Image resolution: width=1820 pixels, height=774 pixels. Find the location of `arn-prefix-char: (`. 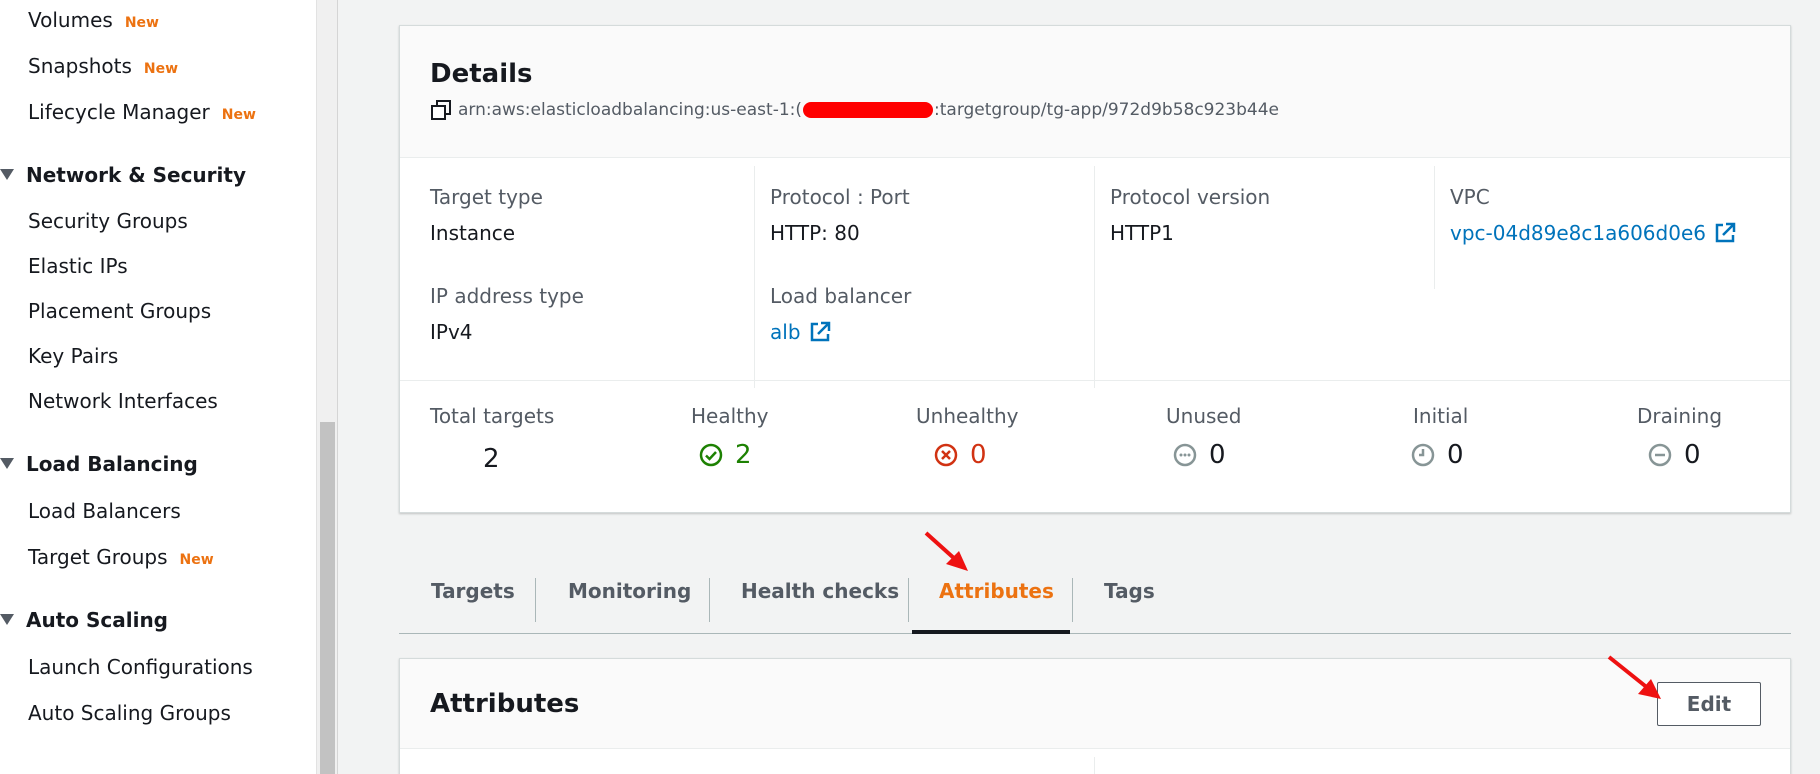

arn-prefix-char: ( is located at coordinates (799, 110).